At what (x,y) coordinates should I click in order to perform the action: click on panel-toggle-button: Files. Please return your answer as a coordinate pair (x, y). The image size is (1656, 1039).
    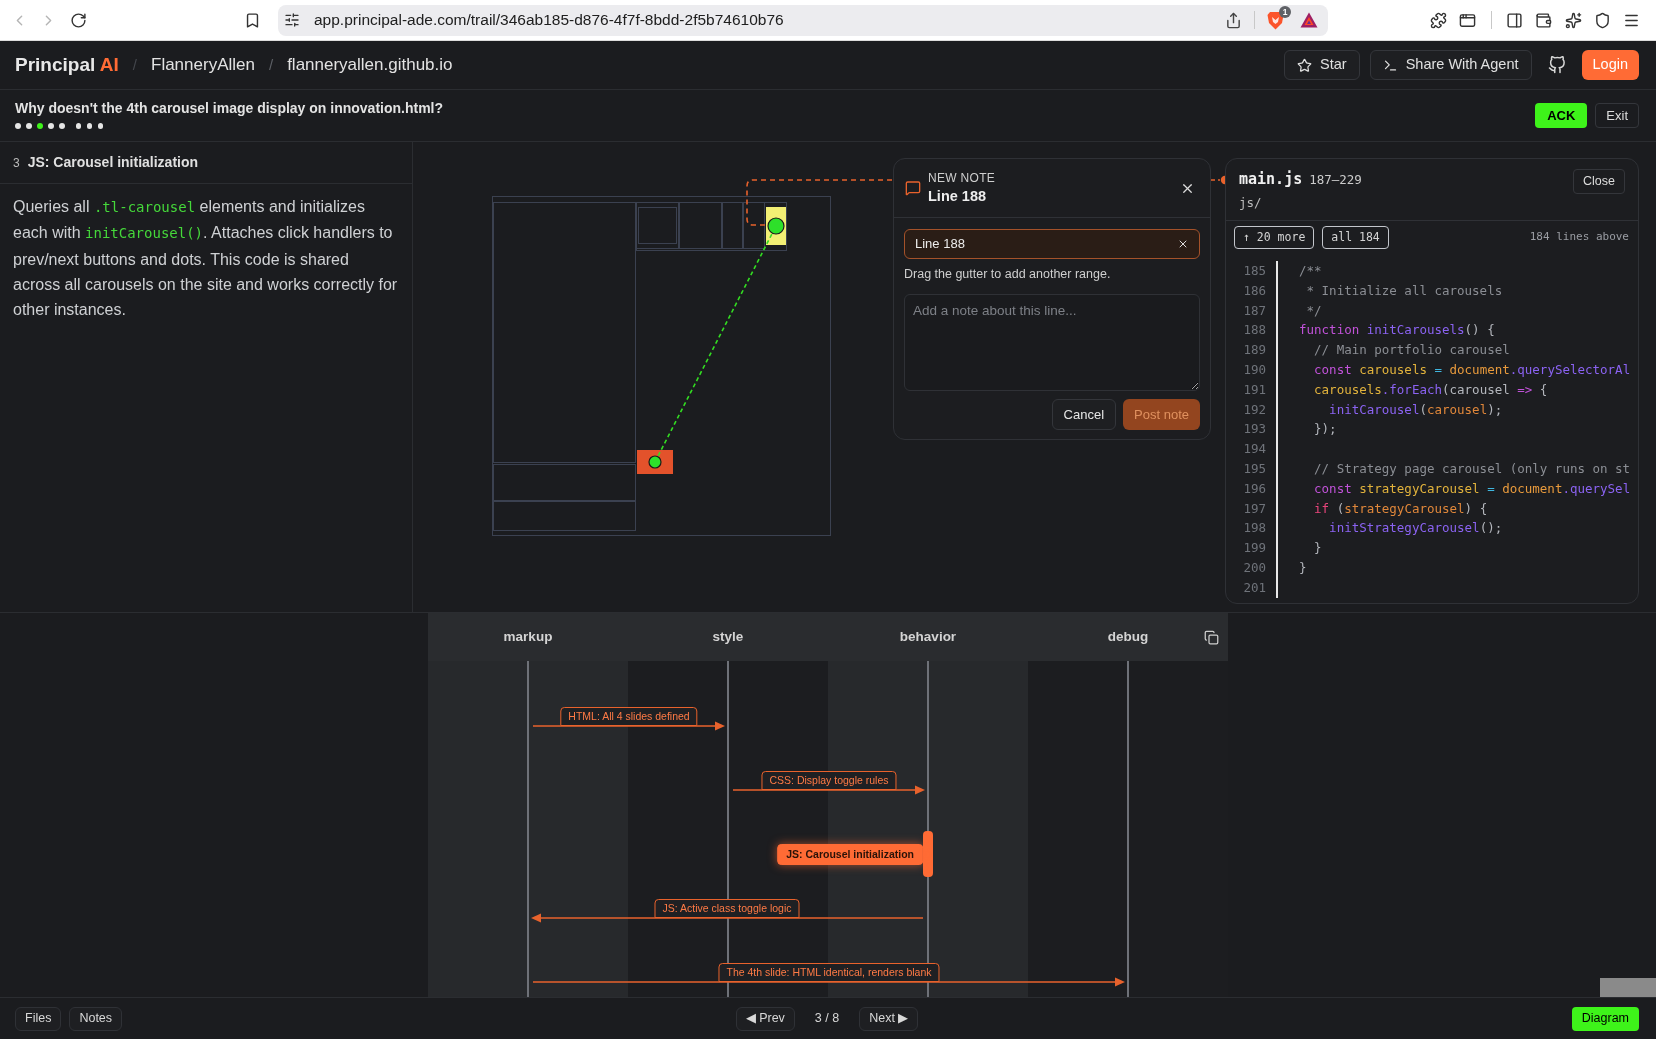
    Looking at the image, I should click on (38, 1018).